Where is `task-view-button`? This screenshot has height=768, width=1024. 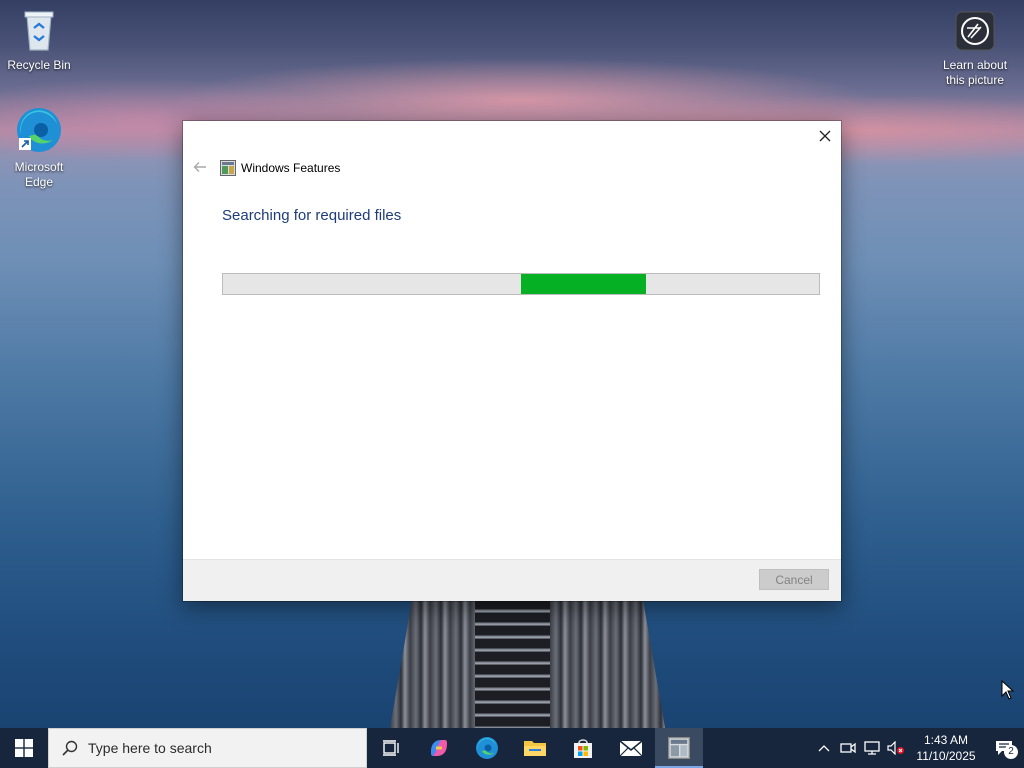 task-view-button is located at coordinates (391, 748).